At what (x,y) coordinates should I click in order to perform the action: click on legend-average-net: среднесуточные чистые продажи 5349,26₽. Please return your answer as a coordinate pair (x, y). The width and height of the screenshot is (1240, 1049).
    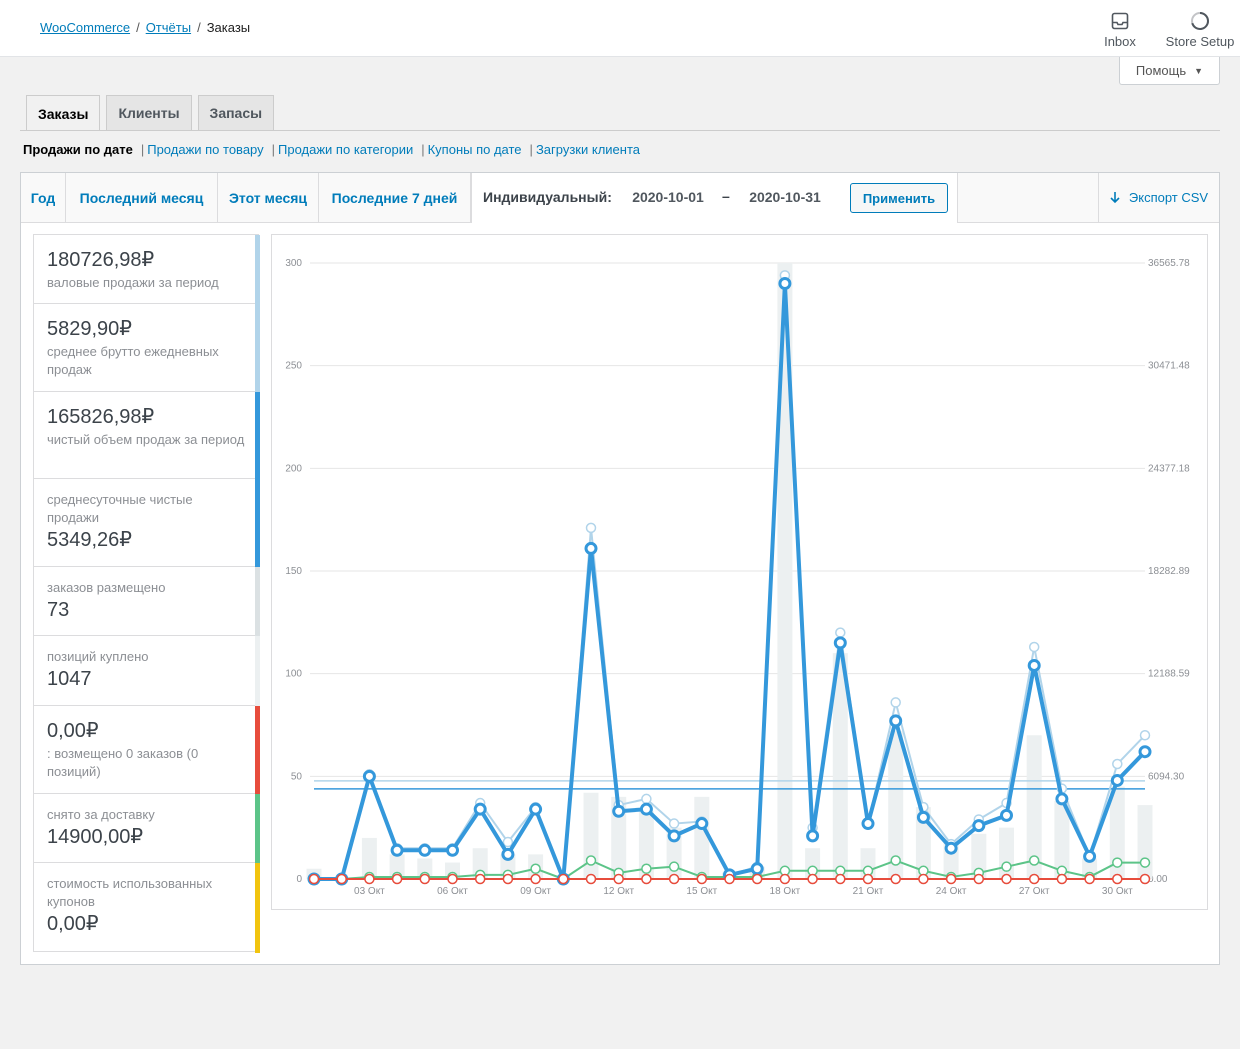
    Looking at the image, I should click on (147, 523).